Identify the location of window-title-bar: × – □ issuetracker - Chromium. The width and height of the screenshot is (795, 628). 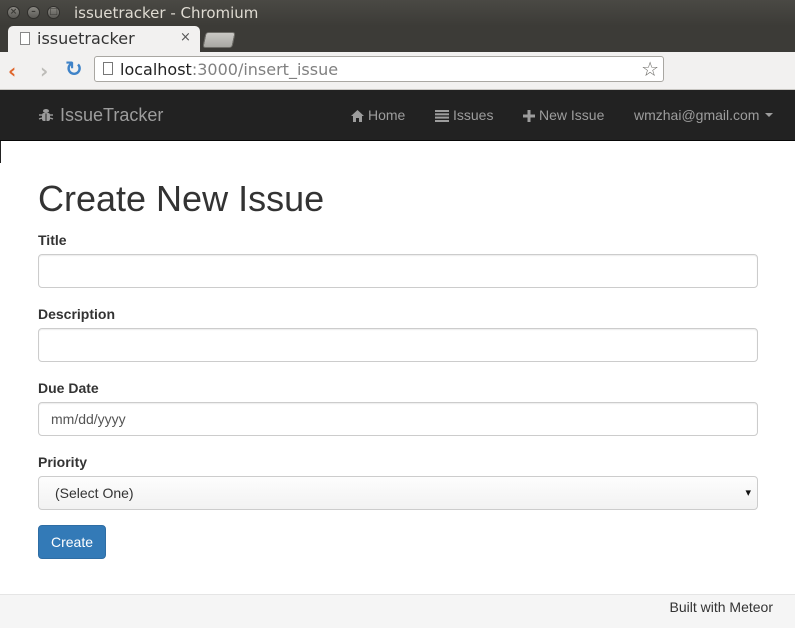
(397, 13).